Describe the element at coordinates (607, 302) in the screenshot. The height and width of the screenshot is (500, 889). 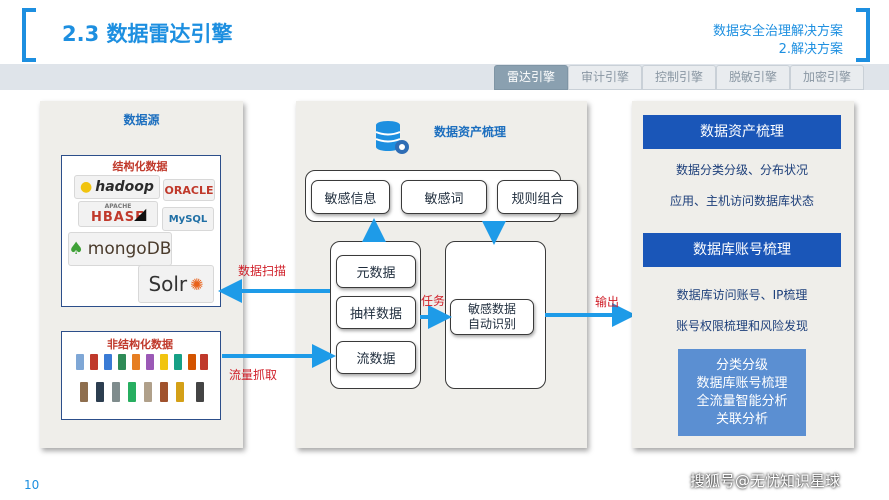
I see `output-label: 输出` at that location.